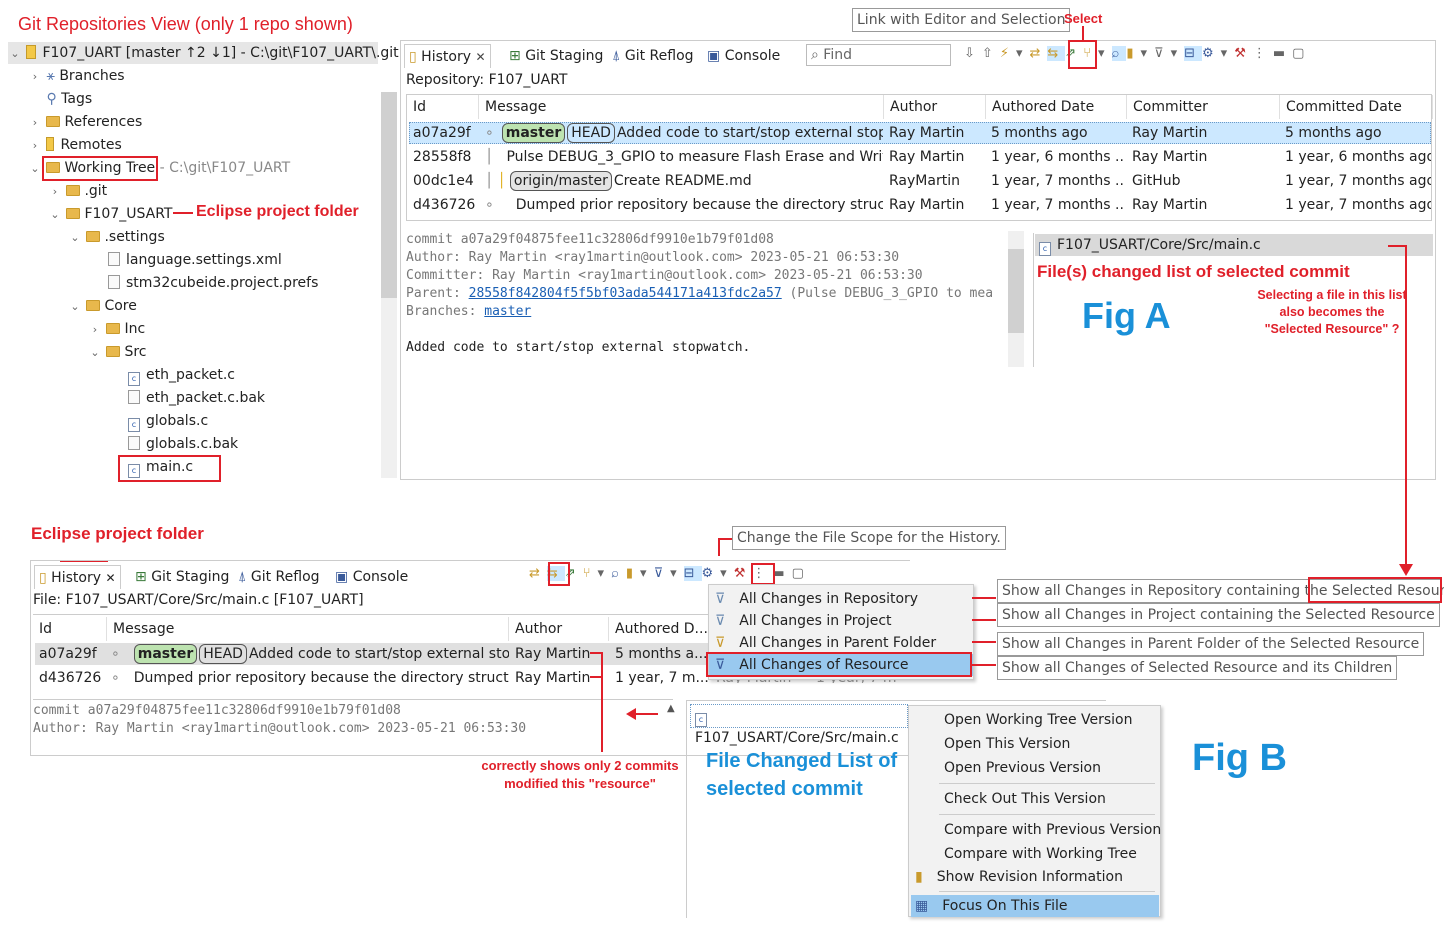 The image size is (1444, 927). Describe the element at coordinates (1022, 768) in the screenshot. I see `menu-item-open-previous-version: Open Previous Version` at that location.